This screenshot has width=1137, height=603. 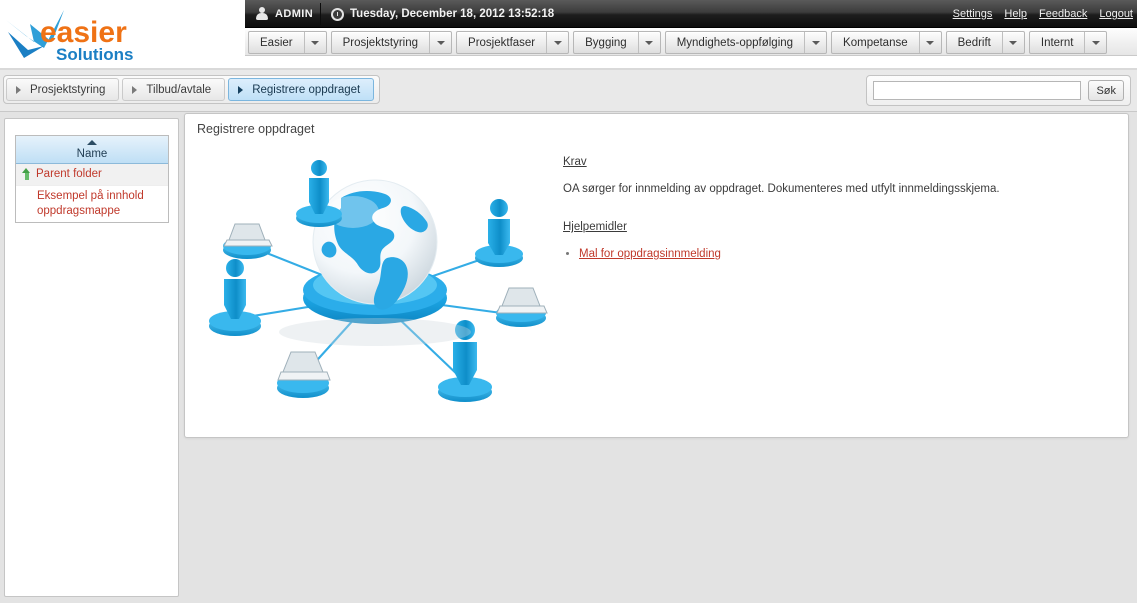 I want to click on breadcrumb-label: Prosjektstyring, so click(x=68, y=89).